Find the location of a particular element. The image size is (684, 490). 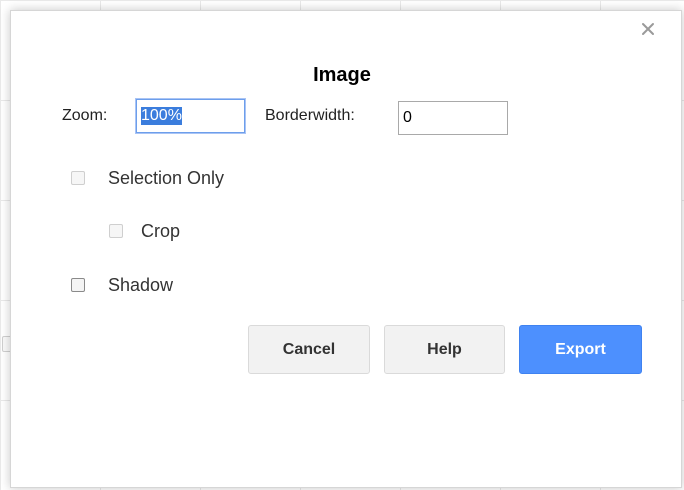

borderwidth-input is located at coordinates (453, 118).